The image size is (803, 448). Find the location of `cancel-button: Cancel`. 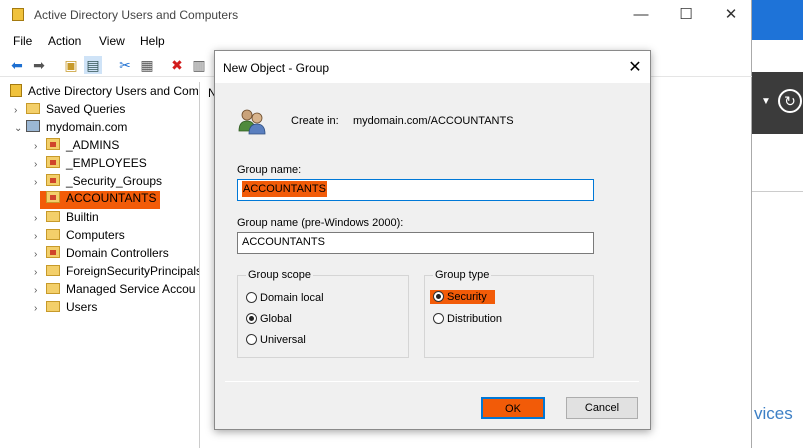

cancel-button: Cancel is located at coordinates (602, 408).